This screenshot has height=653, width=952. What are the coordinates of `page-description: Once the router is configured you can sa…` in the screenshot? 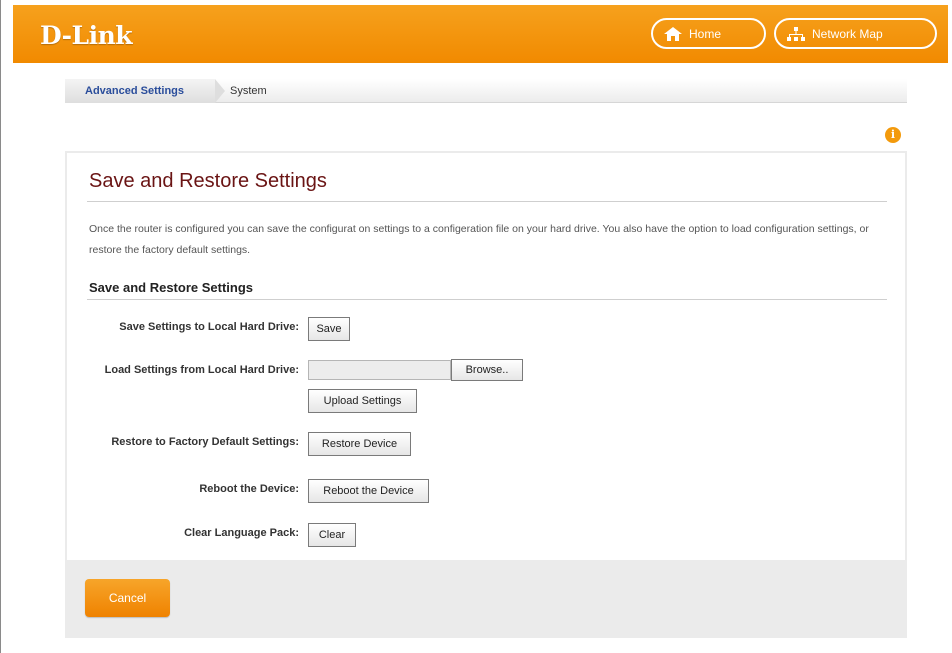 It's located at (479, 239).